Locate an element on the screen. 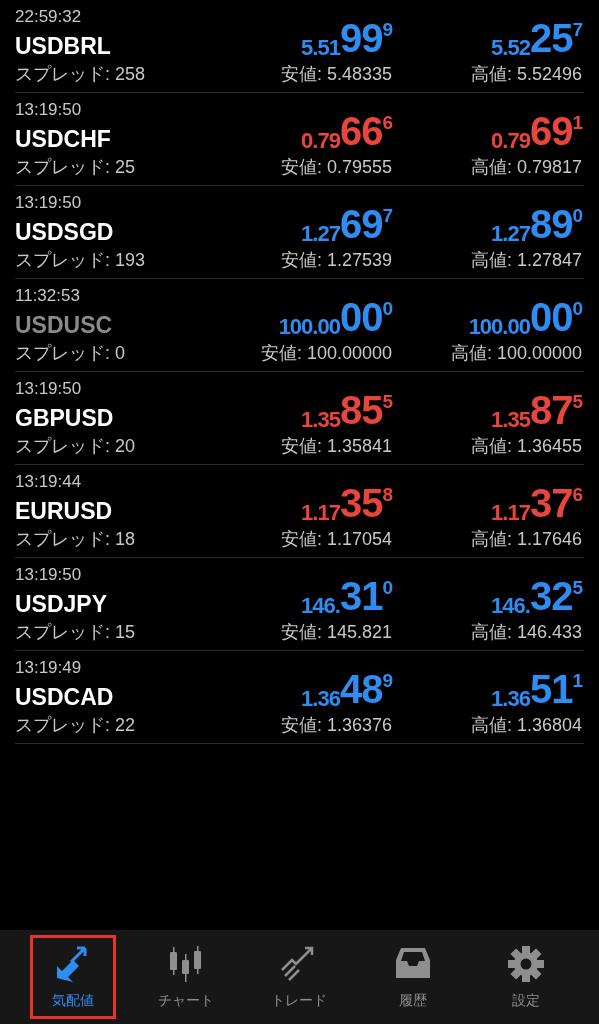 This screenshot has width=599, height=1024. settings-icon is located at coordinates (526, 964).